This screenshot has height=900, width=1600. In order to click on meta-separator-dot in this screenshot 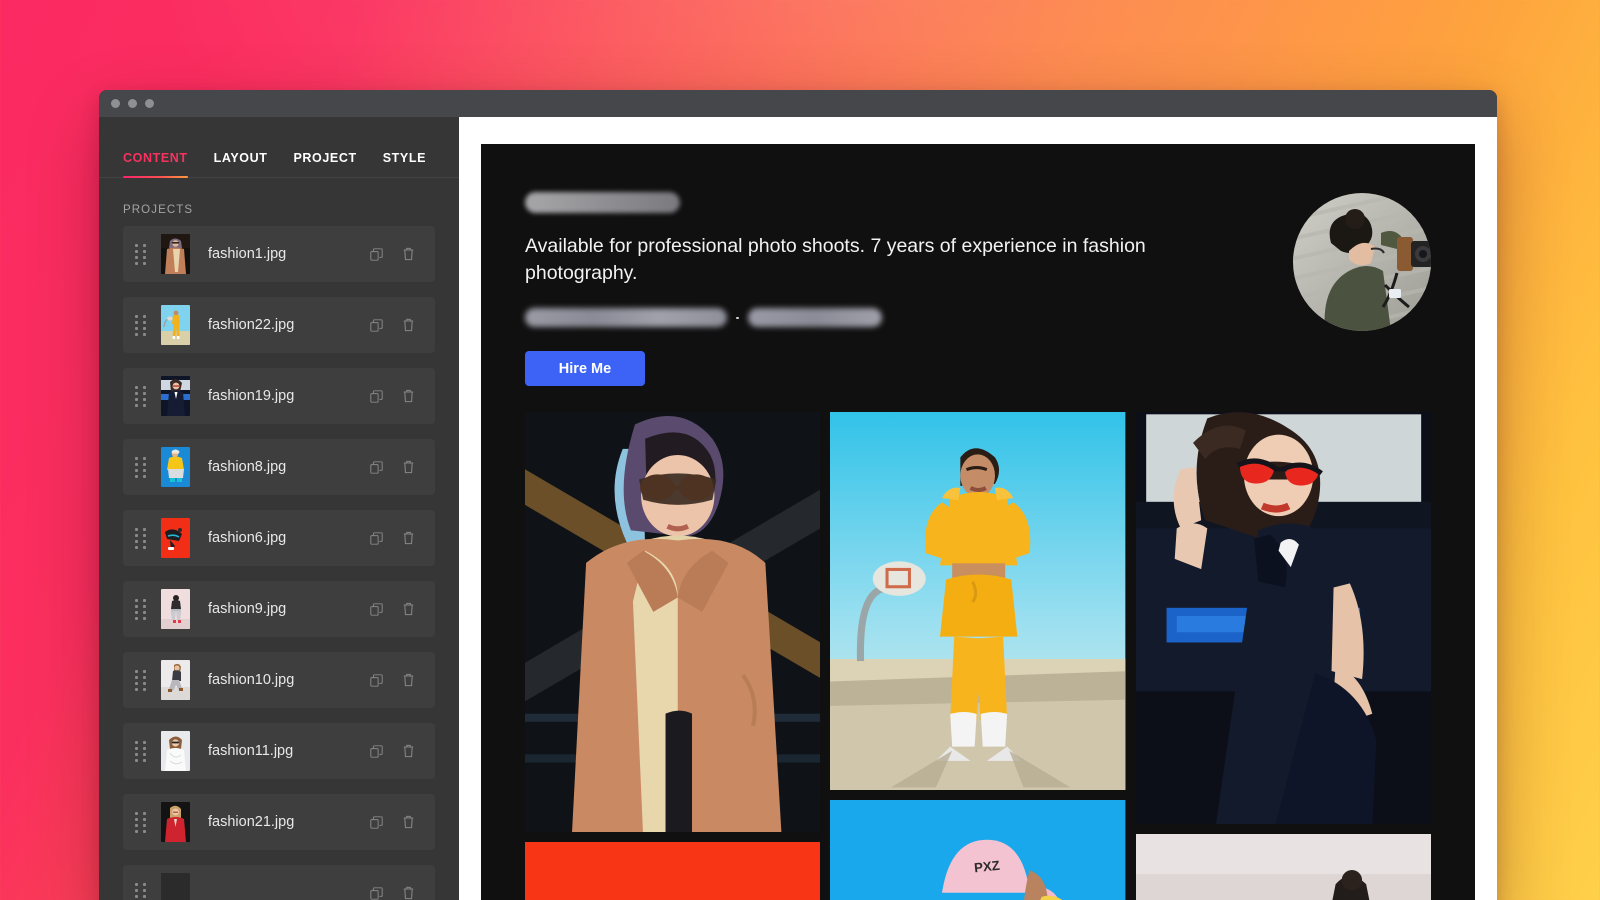, I will do `click(737, 318)`.